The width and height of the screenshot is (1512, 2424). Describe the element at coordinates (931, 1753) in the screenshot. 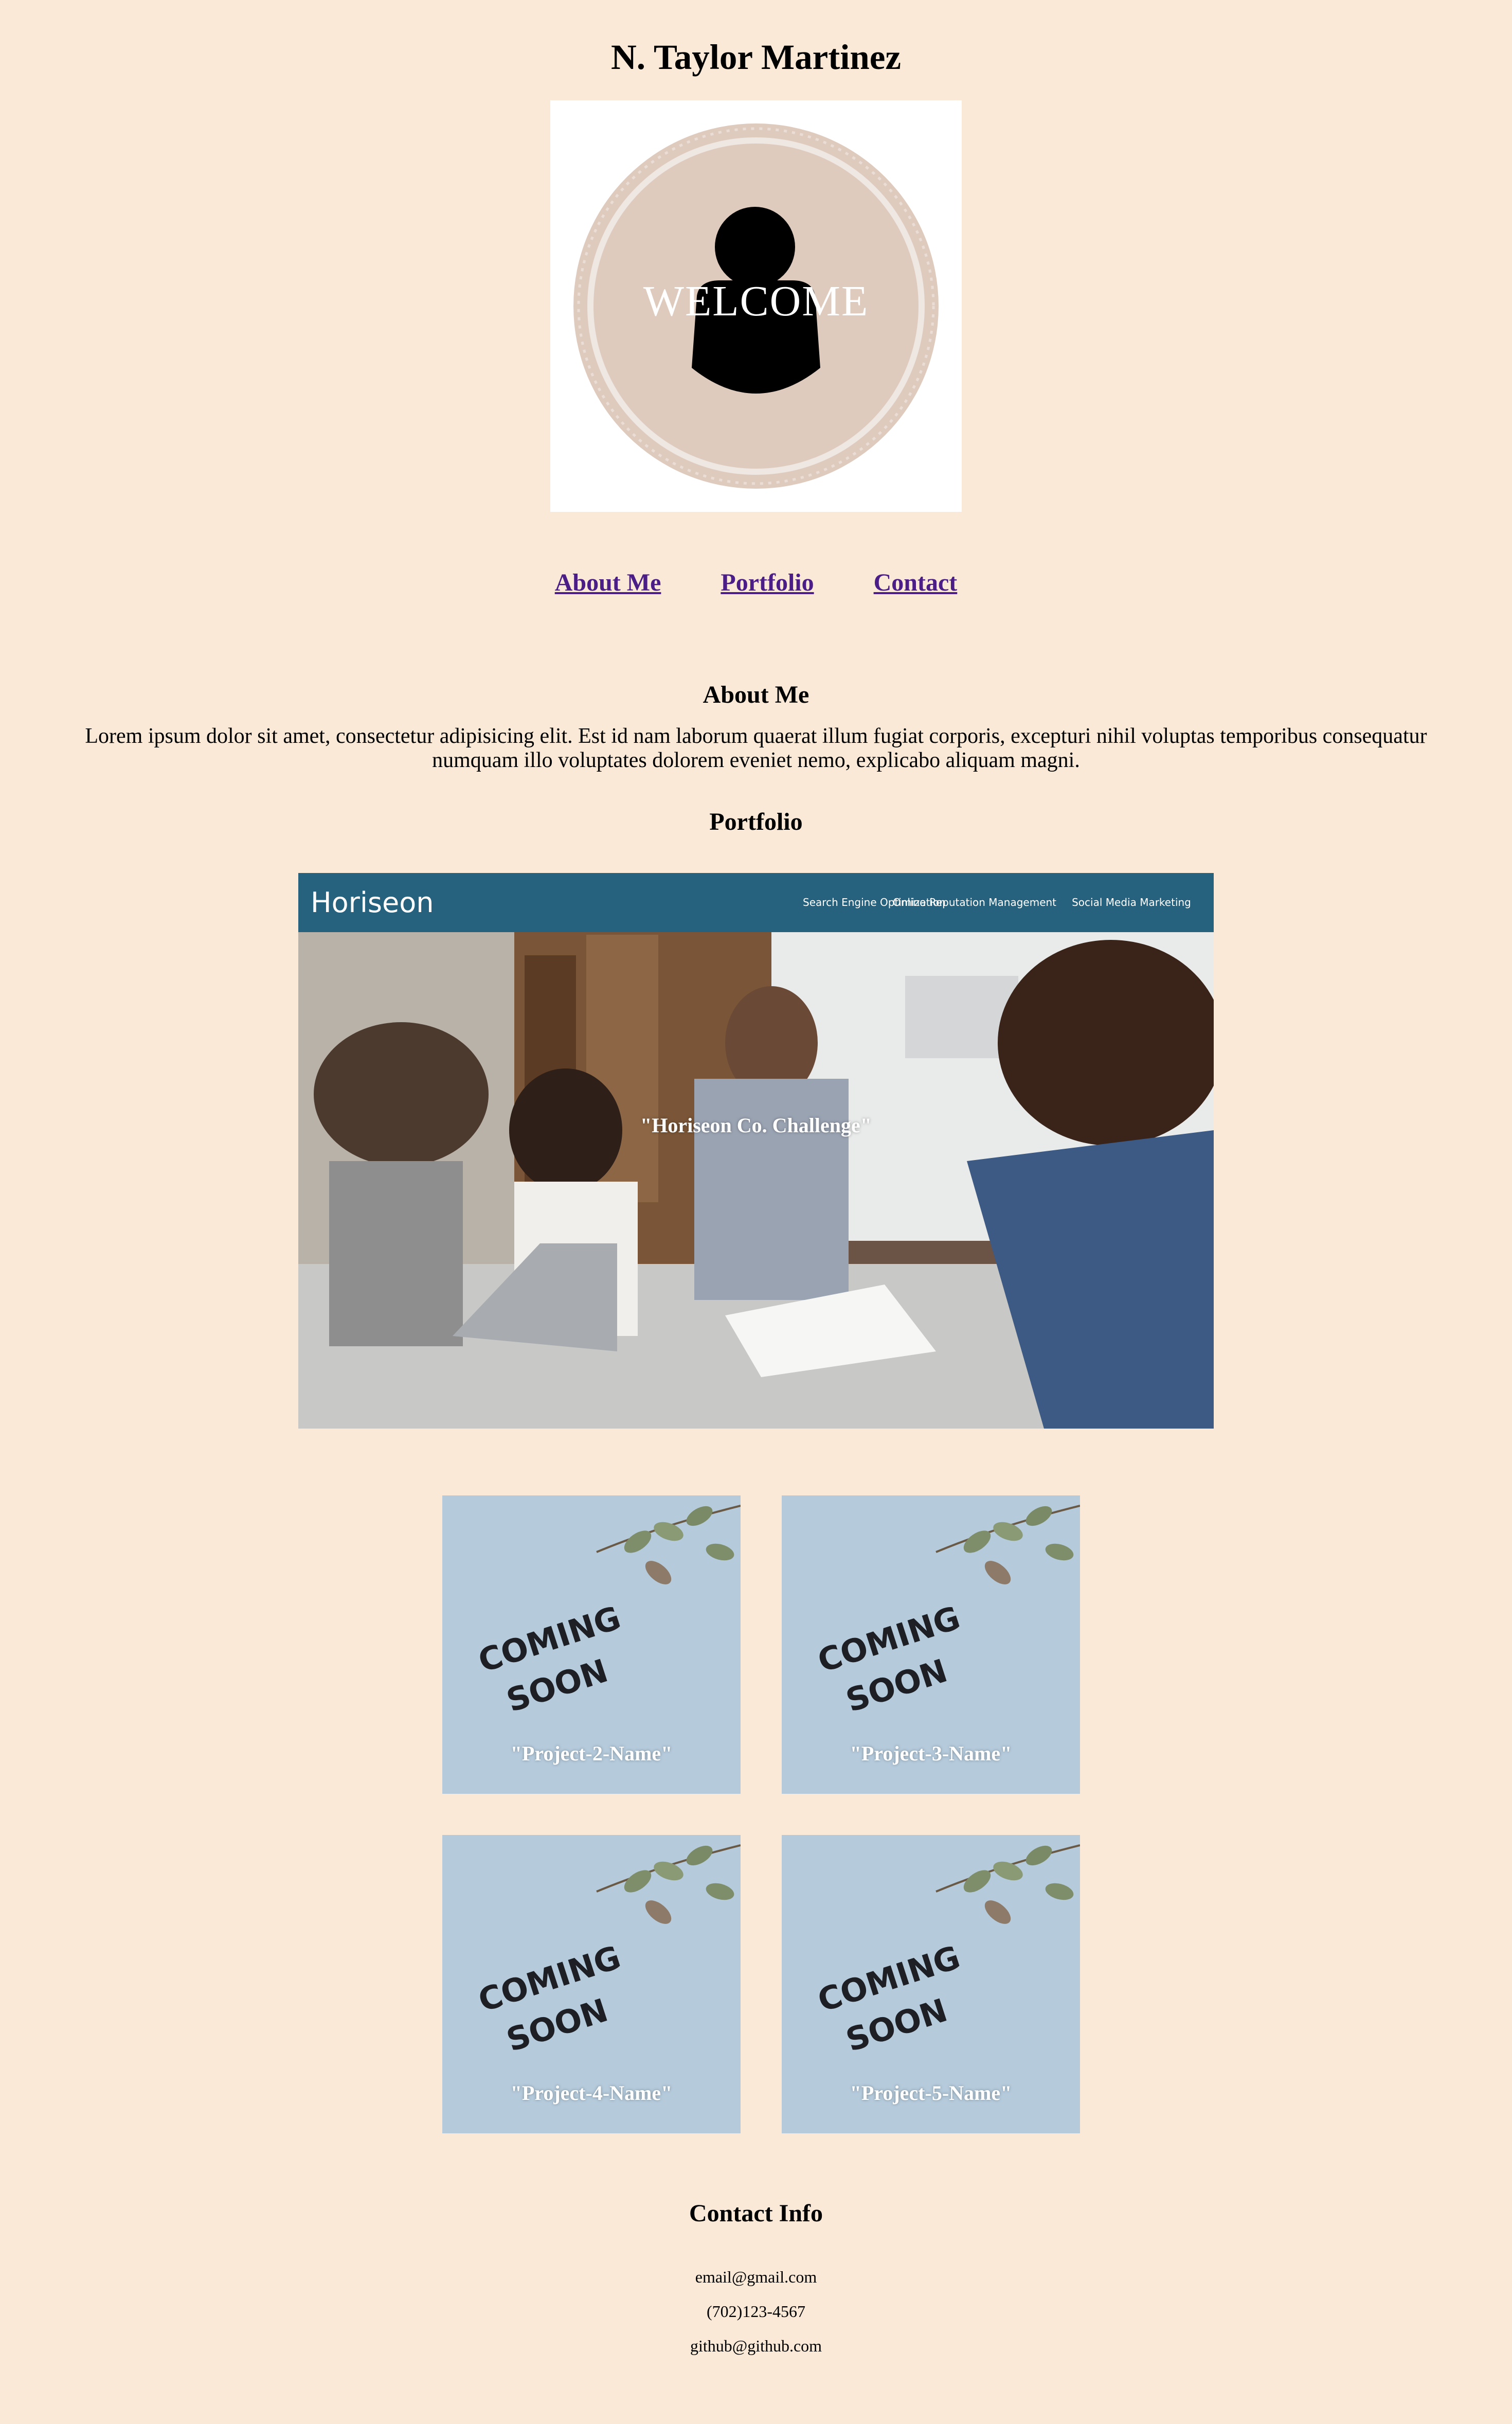

I see `project-label: "Project-3-Name"` at that location.